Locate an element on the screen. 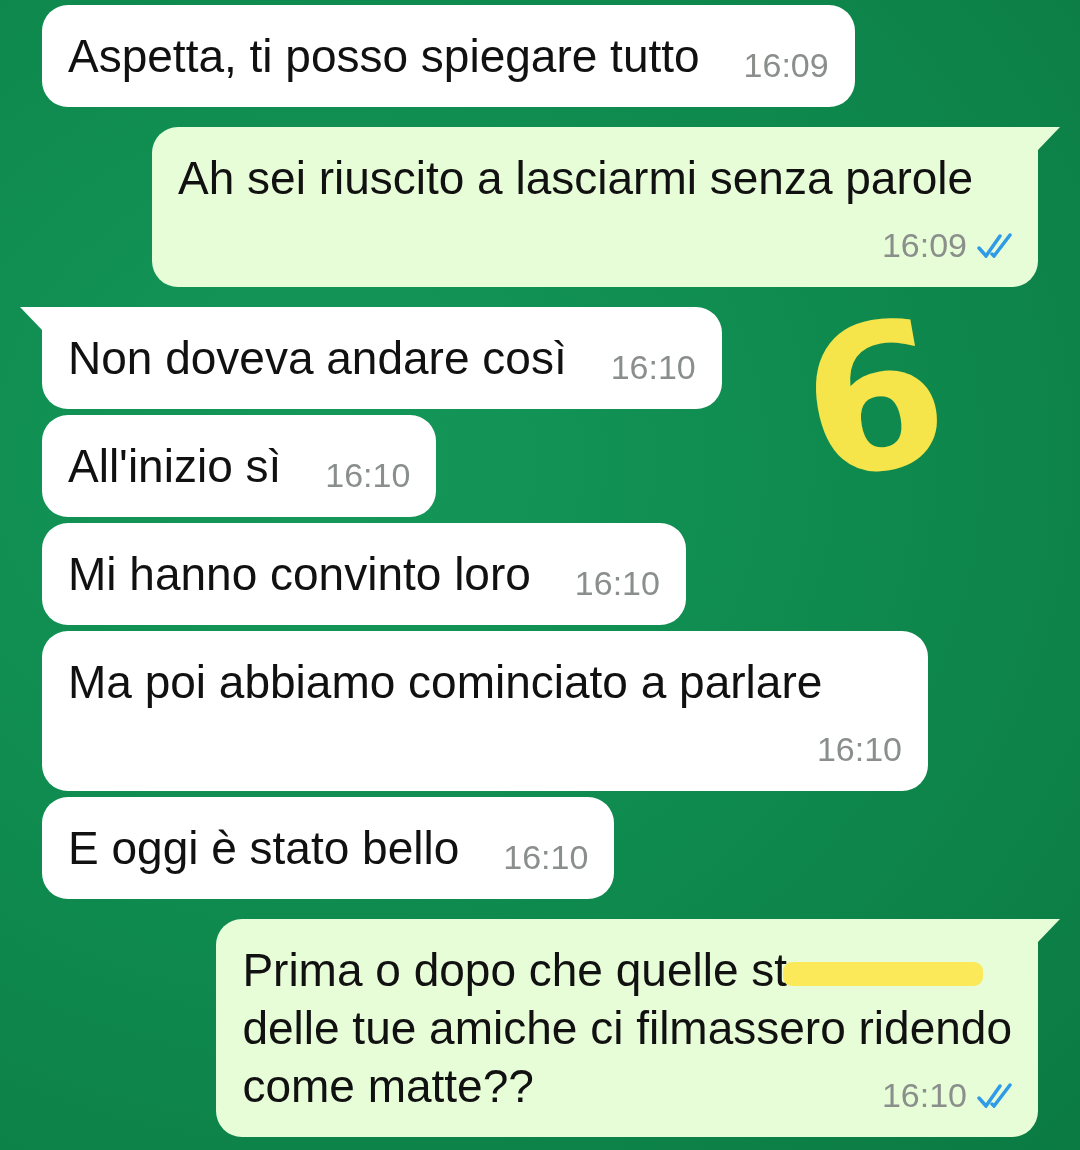 The image size is (1080, 1150). message-text: delle tue amiche ci filmassero ridendo is located at coordinates (627, 1028).